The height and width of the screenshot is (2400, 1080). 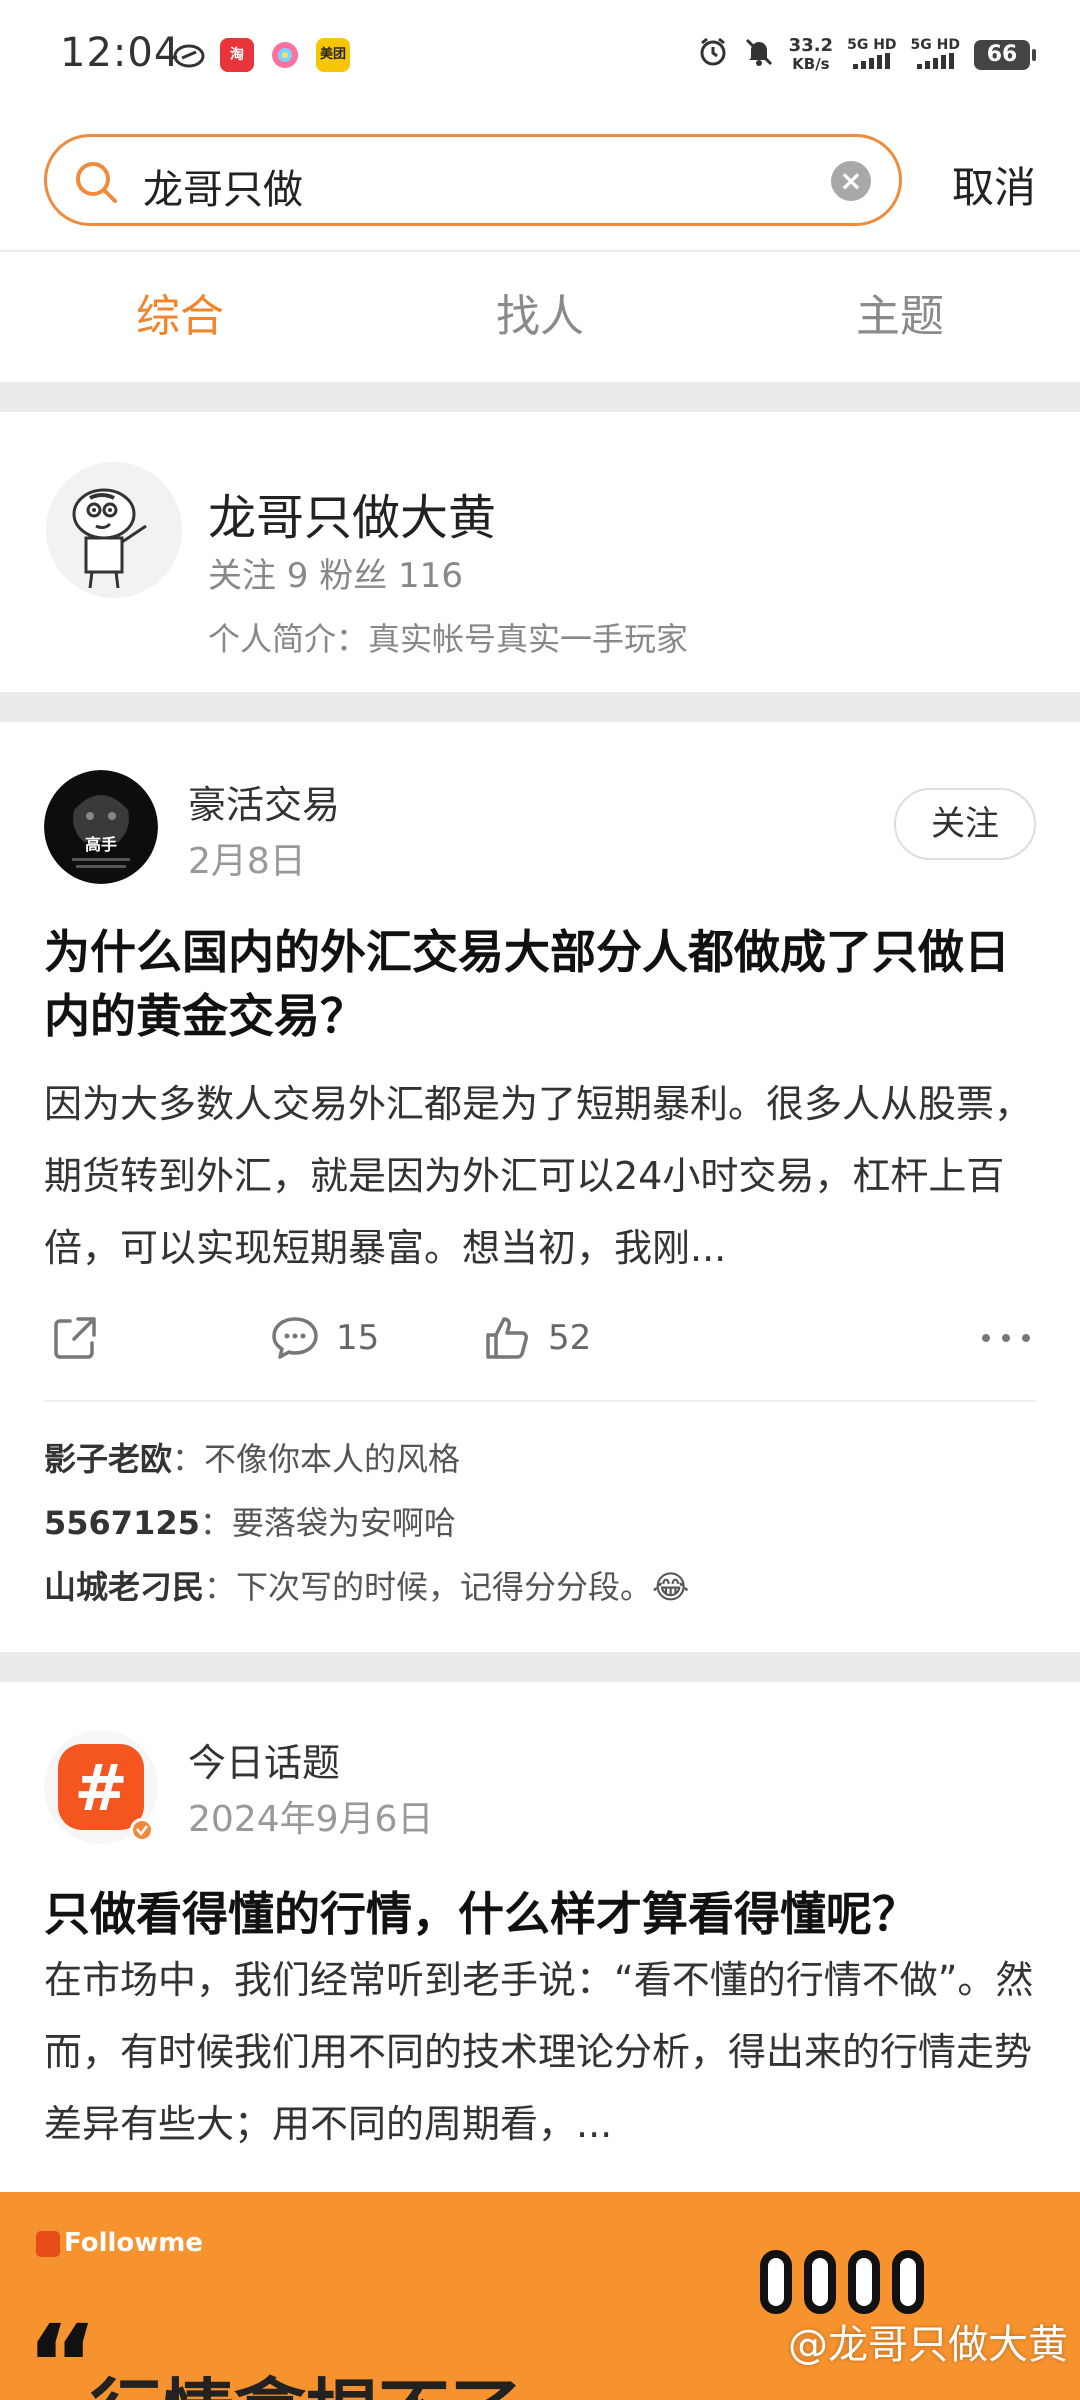 I want to click on search-bar: 龙哥只做 × 取消, so click(x=540, y=183).